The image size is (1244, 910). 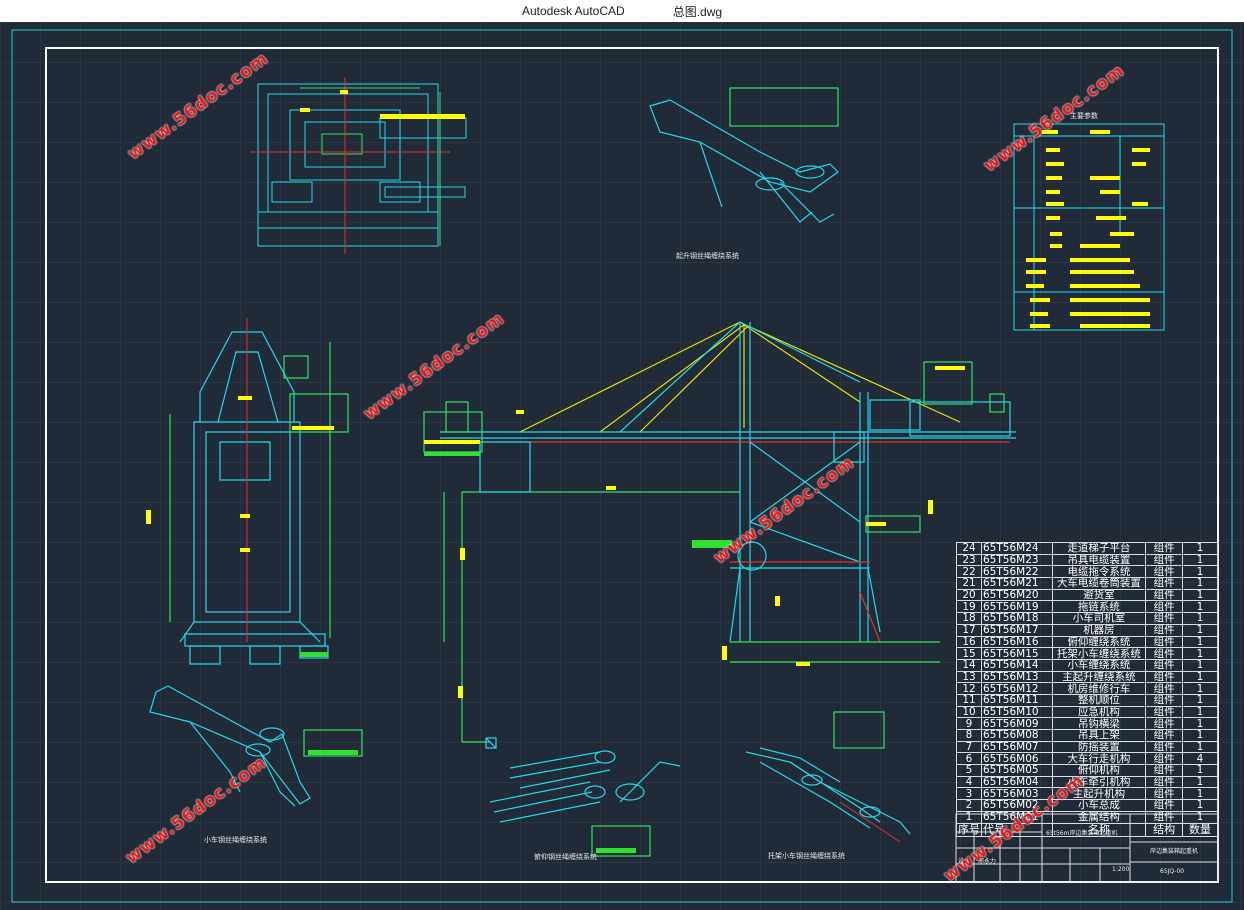 What do you see at coordinates (1017, 642) in the screenshot?
I see `bom-cell-code: 65T56M16` at bounding box center [1017, 642].